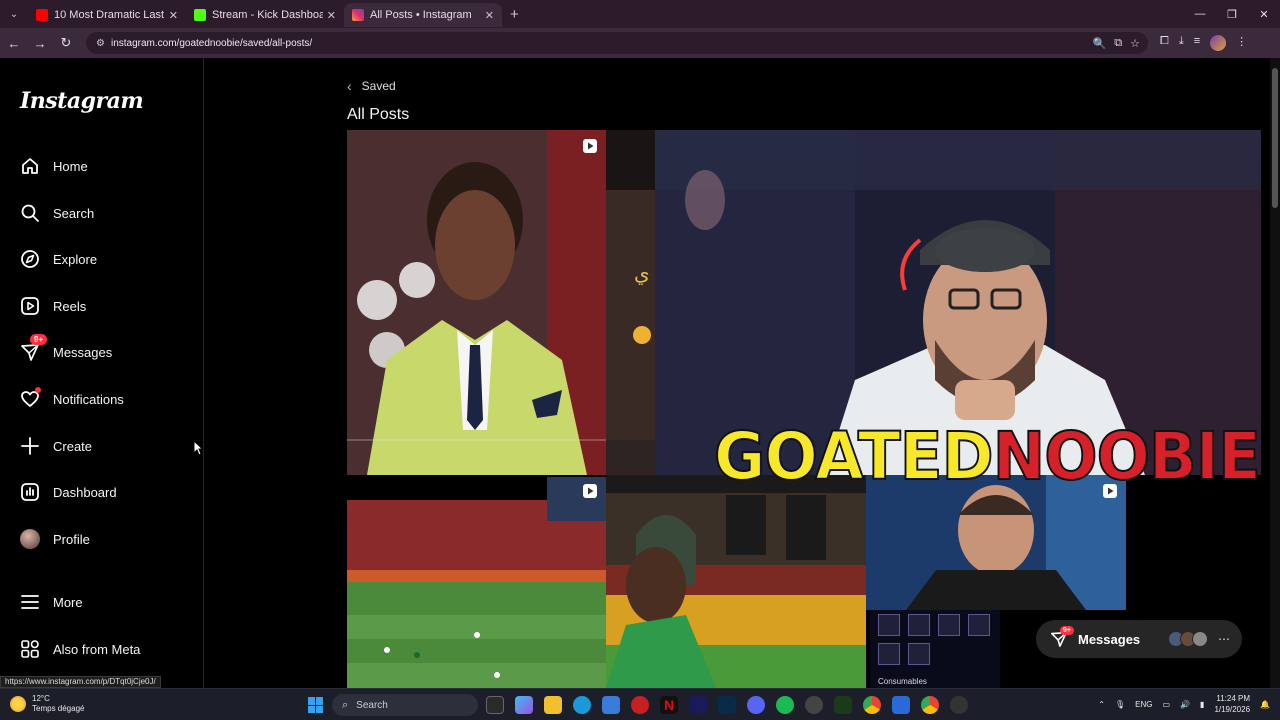 The image size is (1280, 720). I want to click on avatar, so click(1200, 639).